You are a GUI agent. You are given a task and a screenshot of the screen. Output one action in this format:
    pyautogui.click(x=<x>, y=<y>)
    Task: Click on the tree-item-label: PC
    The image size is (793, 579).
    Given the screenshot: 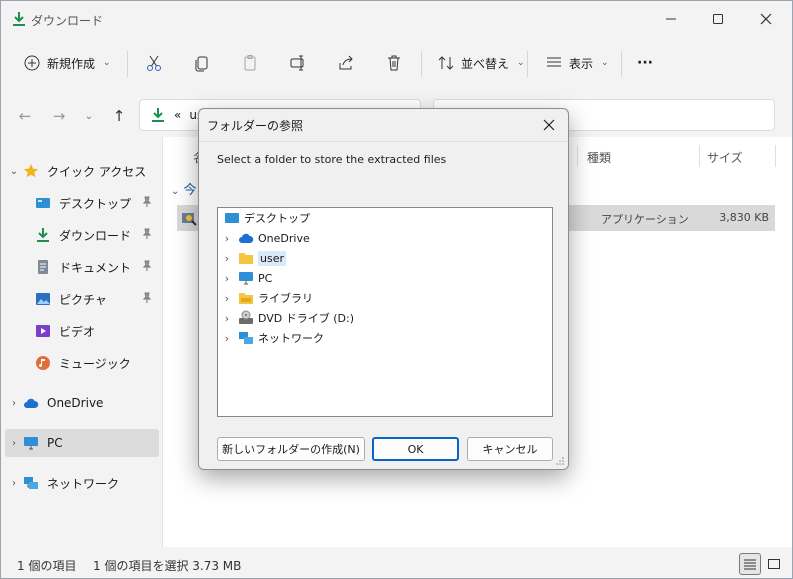 What is the action you would take?
    pyautogui.click(x=265, y=278)
    